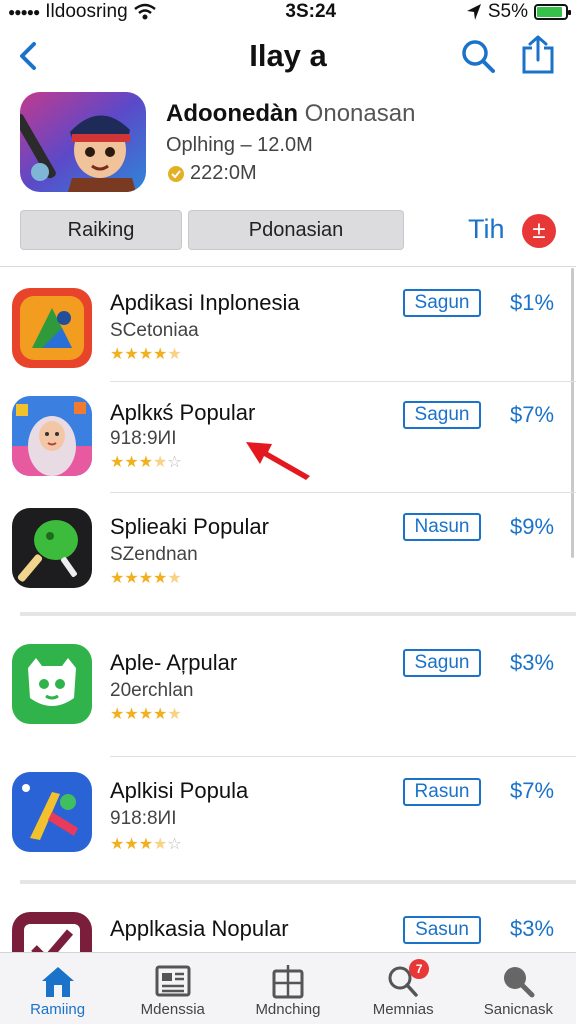 The height and width of the screenshot is (1024, 576). What do you see at coordinates (232, 113) in the screenshot?
I see `hero-title-strong: Adoonedàn` at bounding box center [232, 113].